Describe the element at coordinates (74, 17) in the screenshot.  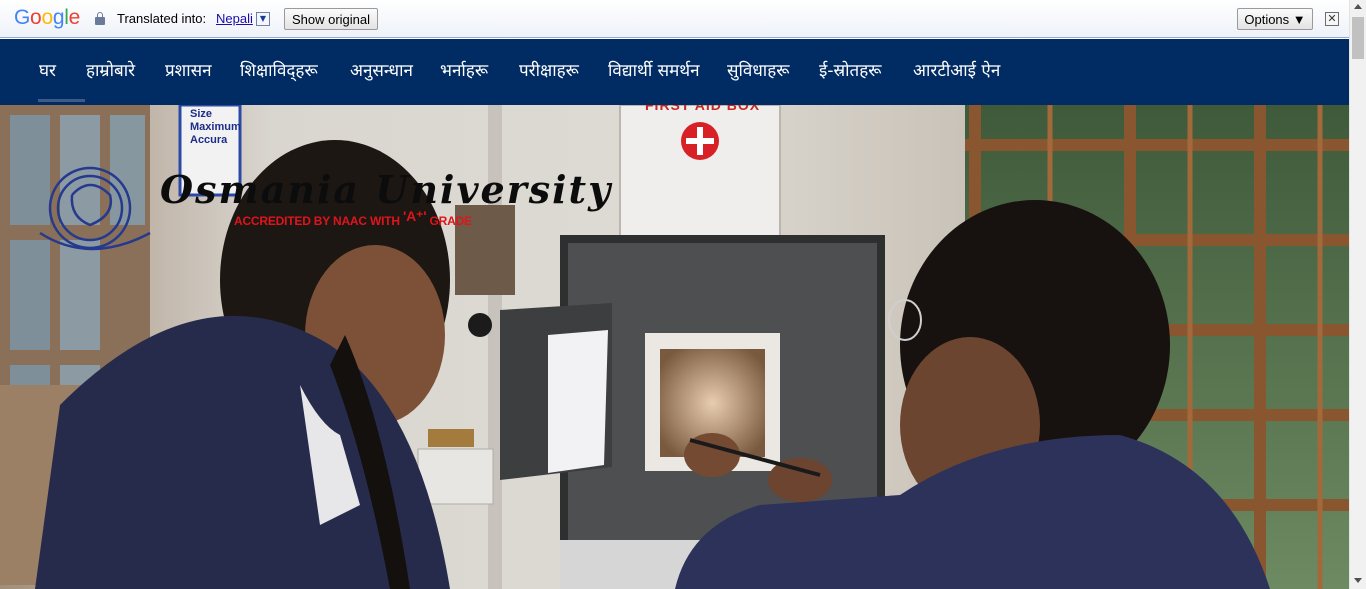
I see `google-logo-letter: e` at that location.